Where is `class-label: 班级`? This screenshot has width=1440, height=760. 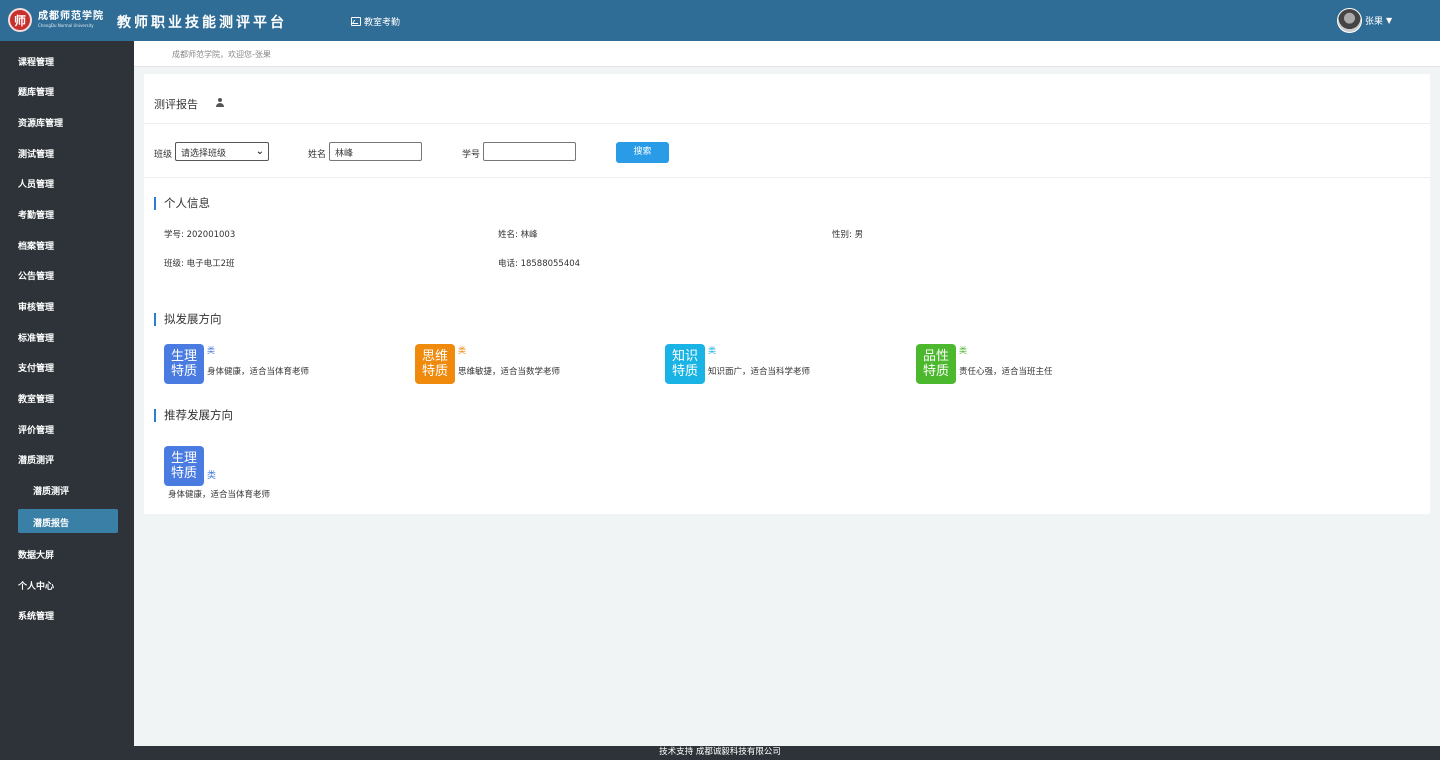
class-label: 班级 is located at coordinates (163, 155).